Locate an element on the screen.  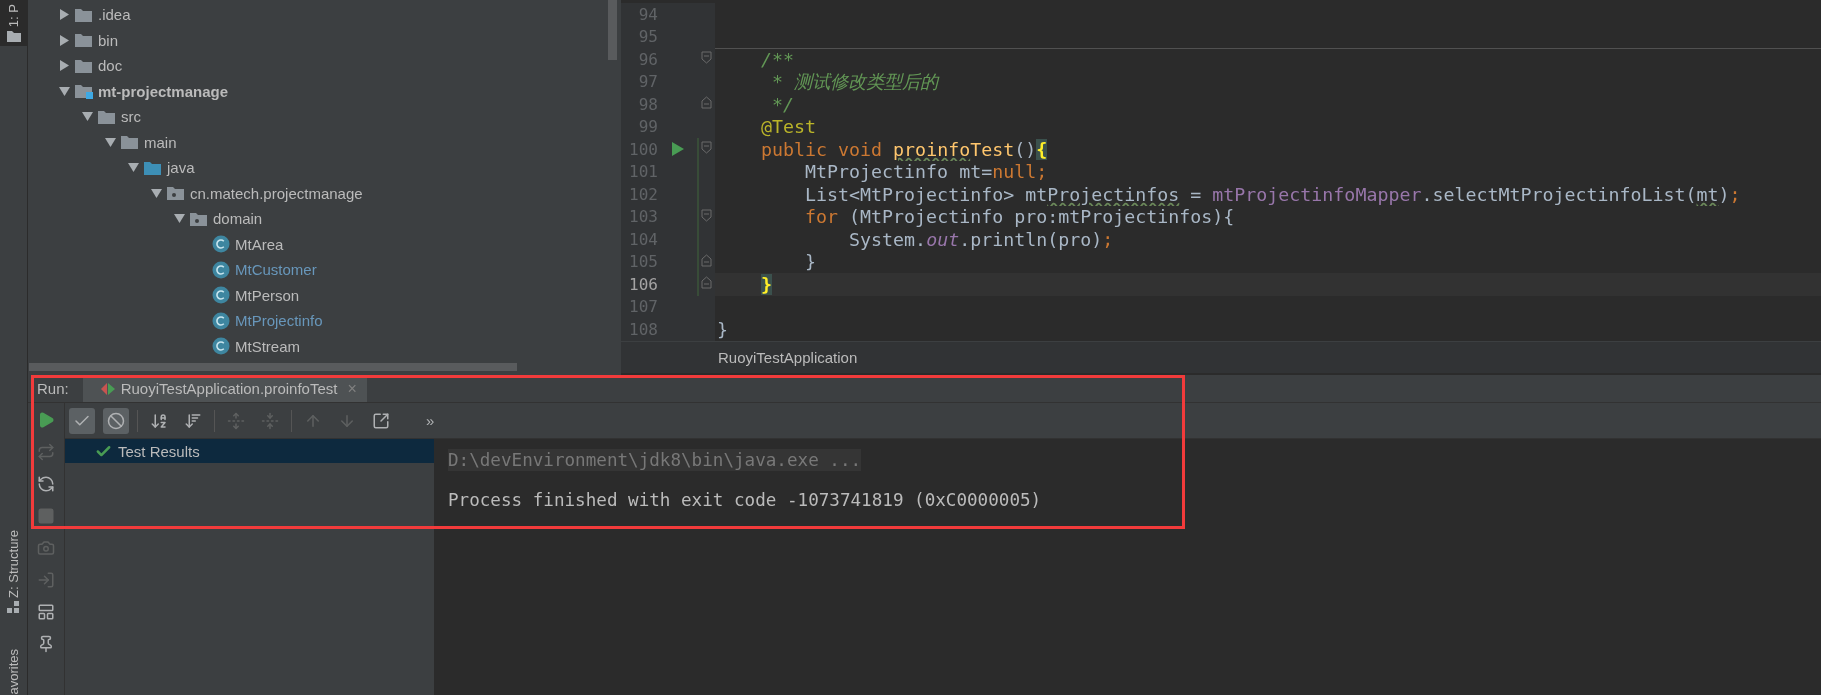
layout-icon is located at coordinates (46, 612).